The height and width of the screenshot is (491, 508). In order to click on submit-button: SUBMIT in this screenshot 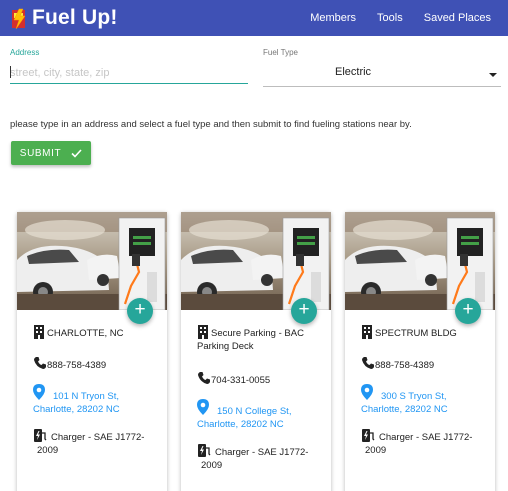, I will do `click(51, 153)`.